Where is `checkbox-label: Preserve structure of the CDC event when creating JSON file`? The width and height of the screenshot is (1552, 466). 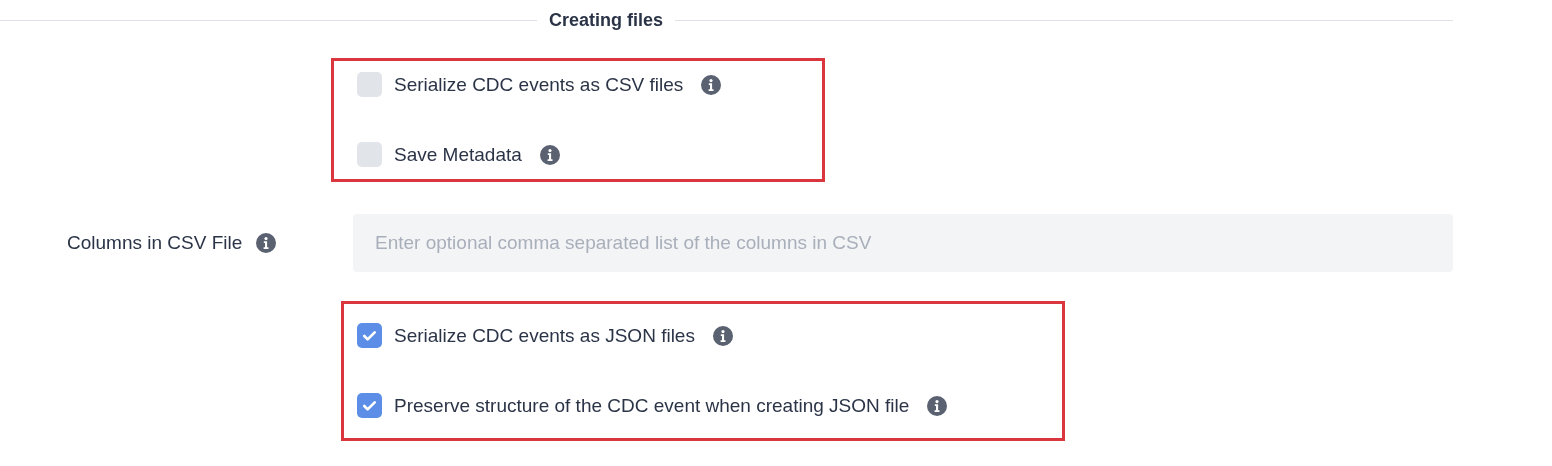
checkbox-label: Preserve structure of the CDC event when creating JSON file is located at coordinates (652, 405).